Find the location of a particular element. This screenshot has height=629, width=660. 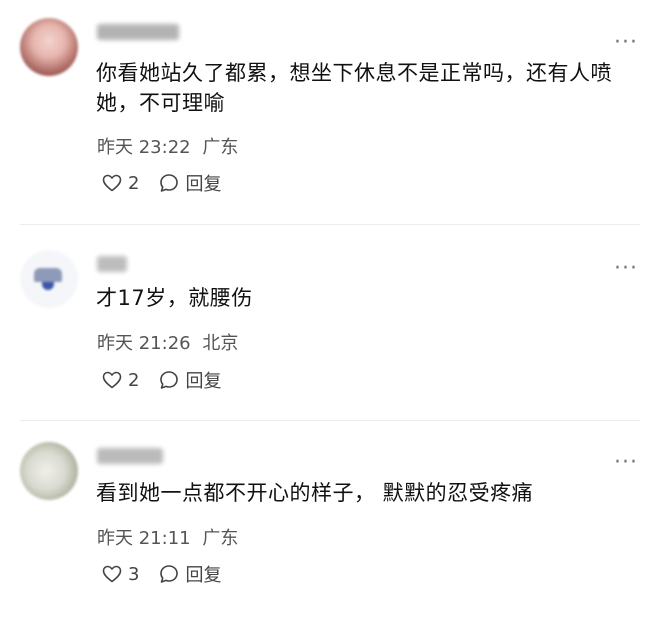

like-button: 3 is located at coordinates (120, 574).